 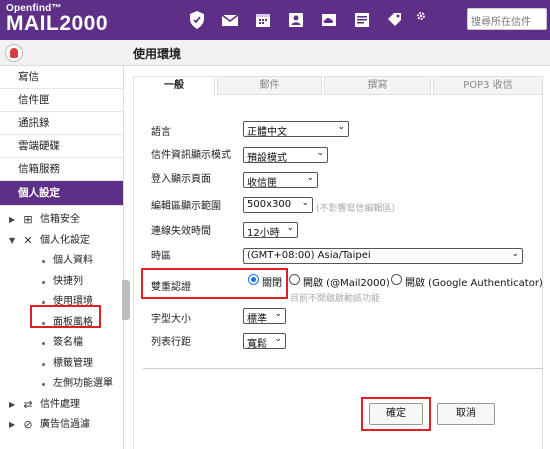 I want to click on two-factor-google-label: 開啟 (Google Authenticator), so click(x=474, y=283).